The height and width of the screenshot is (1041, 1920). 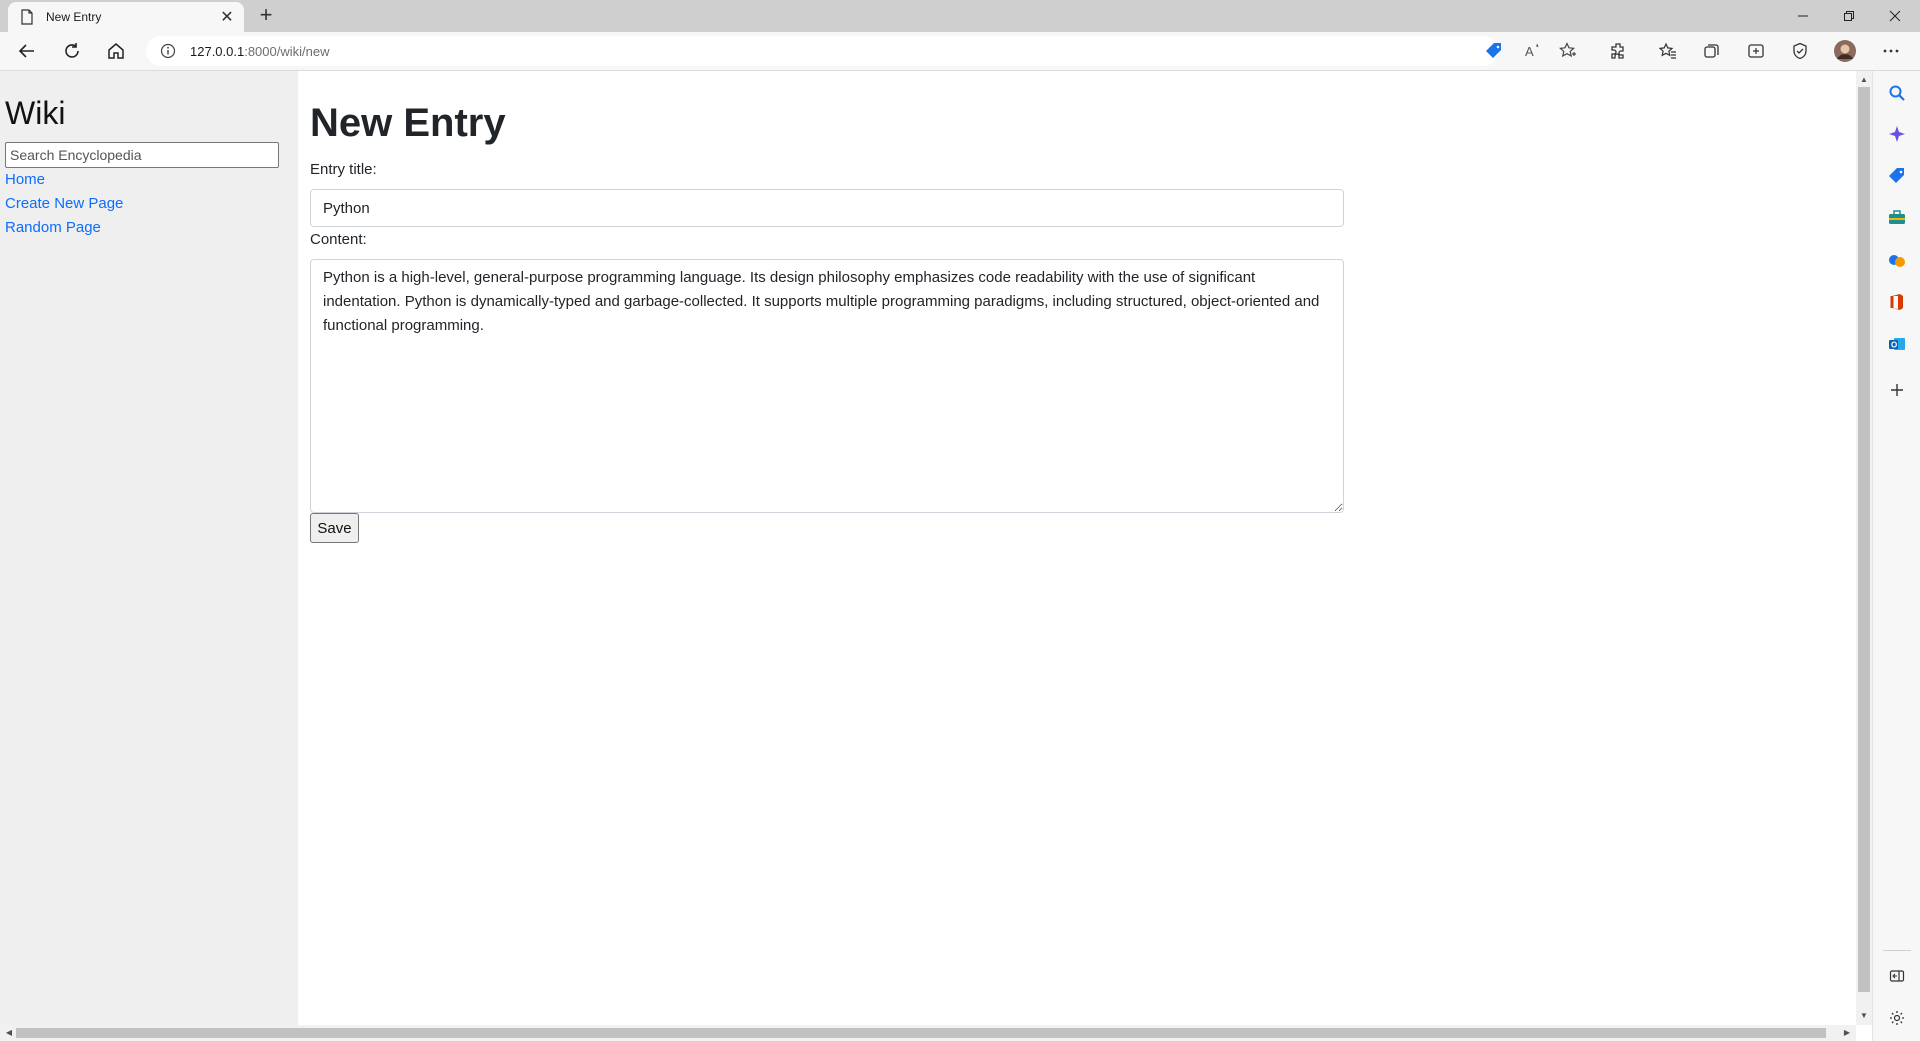 What do you see at coordinates (25, 179) in the screenshot?
I see `sidebar-link-home: Home` at bounding box center [25, 179].